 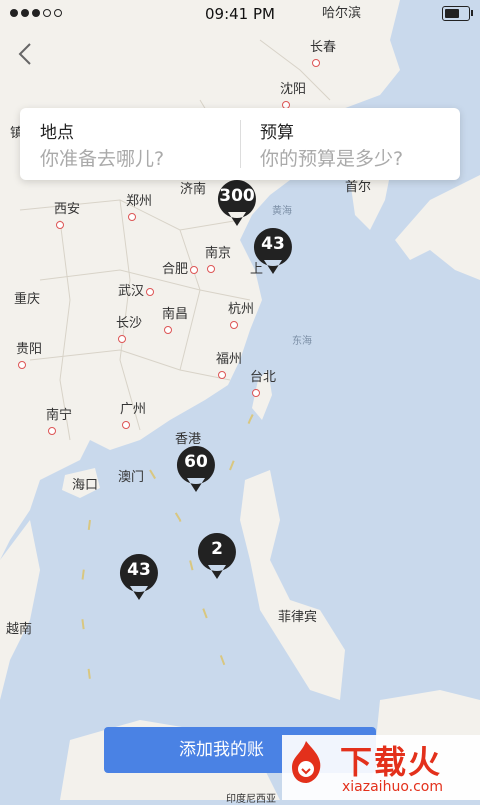 I want to click on pin-count: 60, so click(x=196, y=462).